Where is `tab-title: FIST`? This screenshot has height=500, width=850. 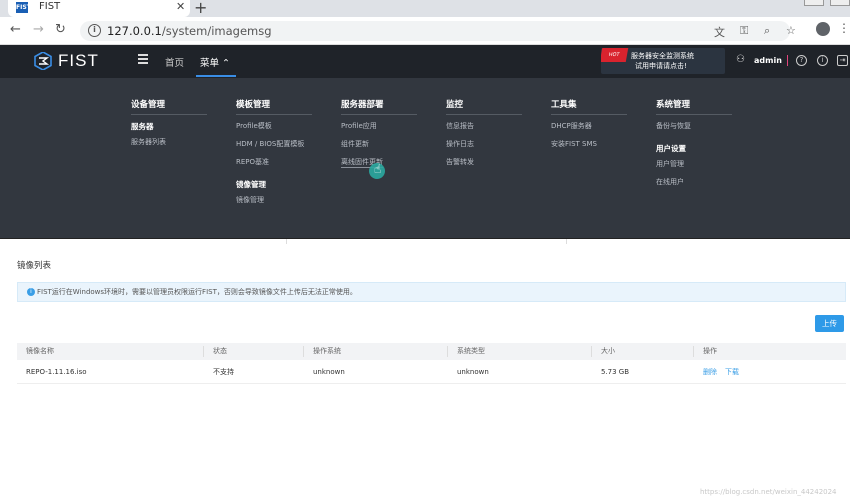 tab-title: FIST is located at coordinates (50, 6).